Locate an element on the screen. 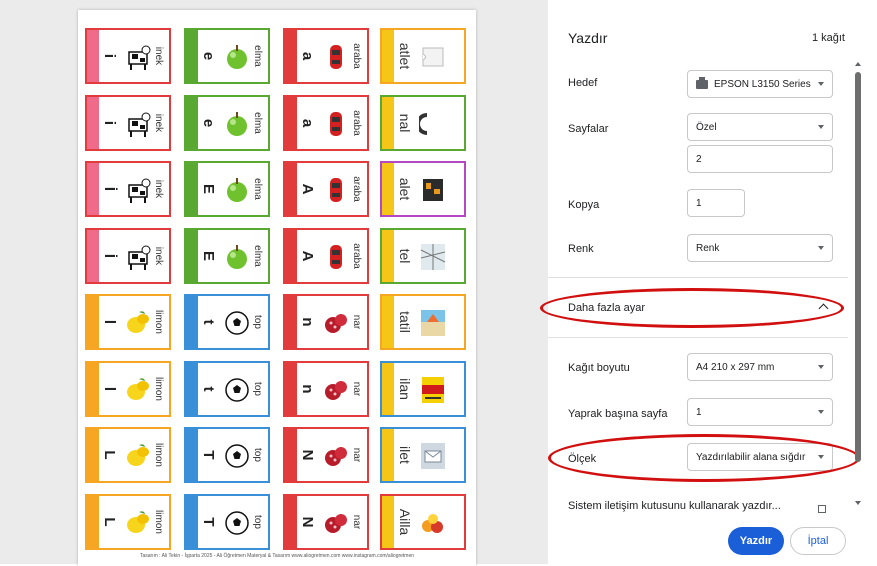 This screenshot has width=877, height=566. print-button: Yazdır is located at coordinates (756, 541).